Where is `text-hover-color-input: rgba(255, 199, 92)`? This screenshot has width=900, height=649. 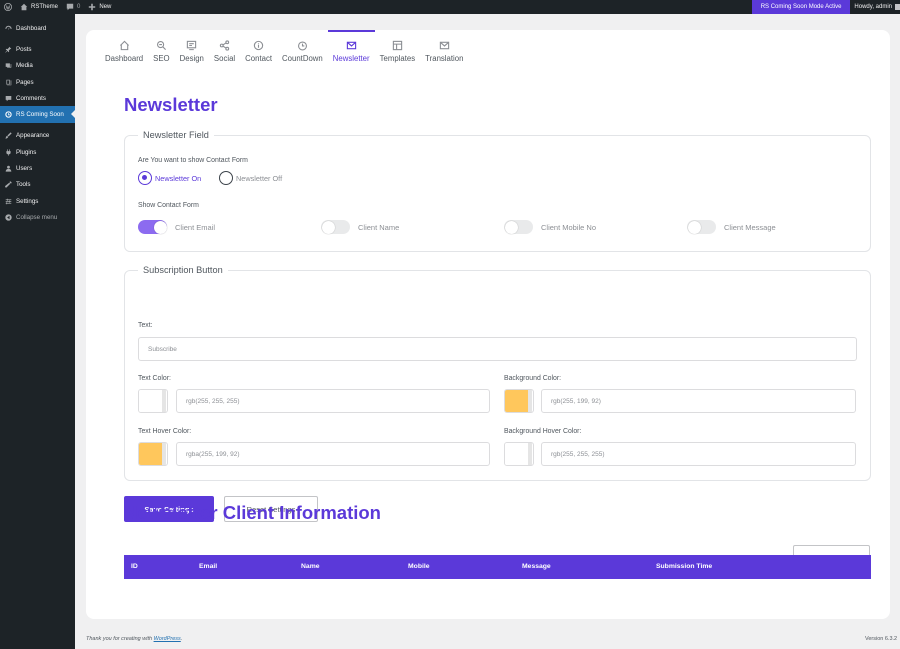 text-hover-color-input: rgba(255, 199, 92) is located at coordinates (333, 454).